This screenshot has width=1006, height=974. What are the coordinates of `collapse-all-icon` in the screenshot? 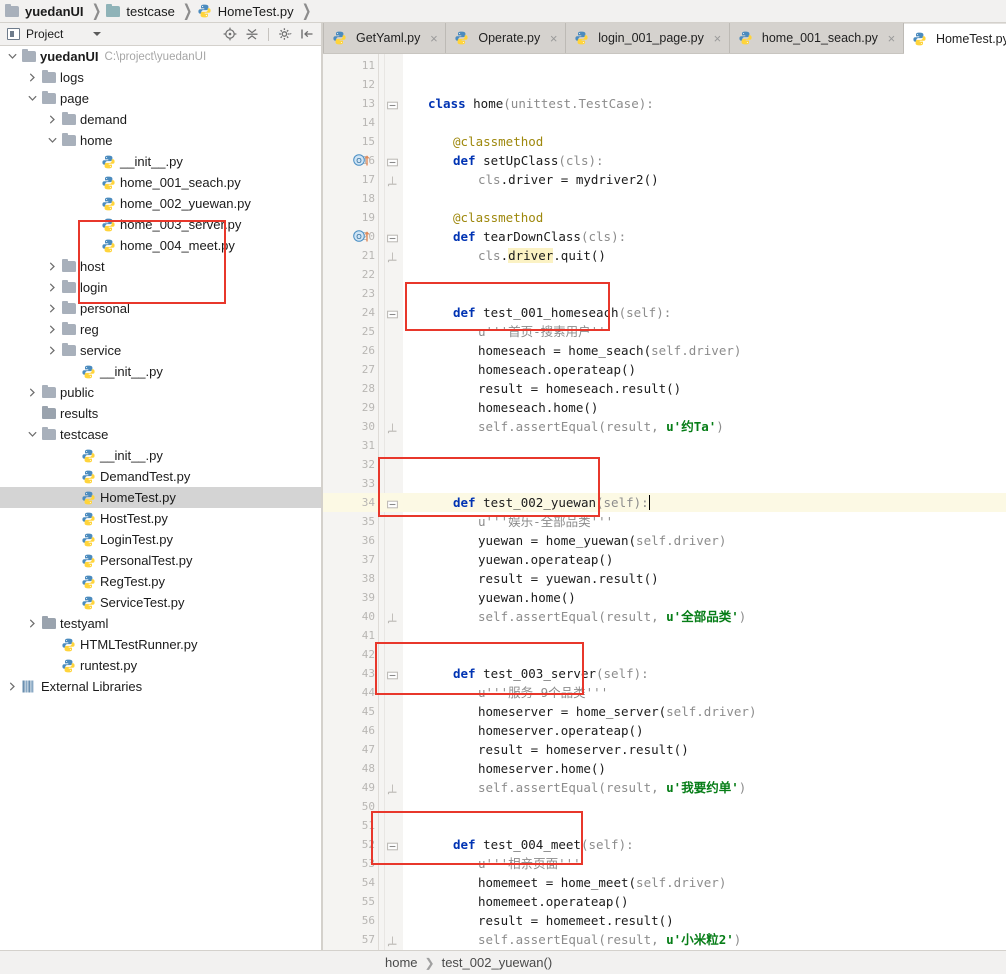 It's located at (252, 34).